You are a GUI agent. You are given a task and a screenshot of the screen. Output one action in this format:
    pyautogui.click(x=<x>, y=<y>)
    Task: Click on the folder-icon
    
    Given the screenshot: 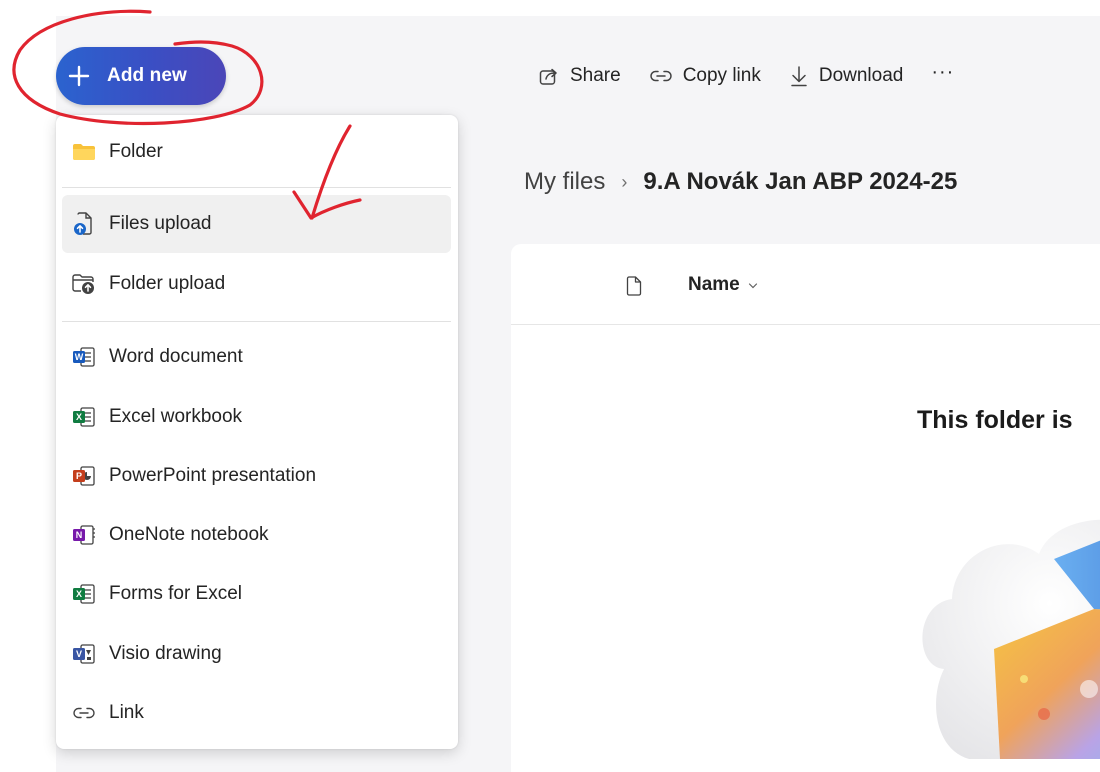 What is the action you would take?
    pyautogui.click(x=84, y=152)
    